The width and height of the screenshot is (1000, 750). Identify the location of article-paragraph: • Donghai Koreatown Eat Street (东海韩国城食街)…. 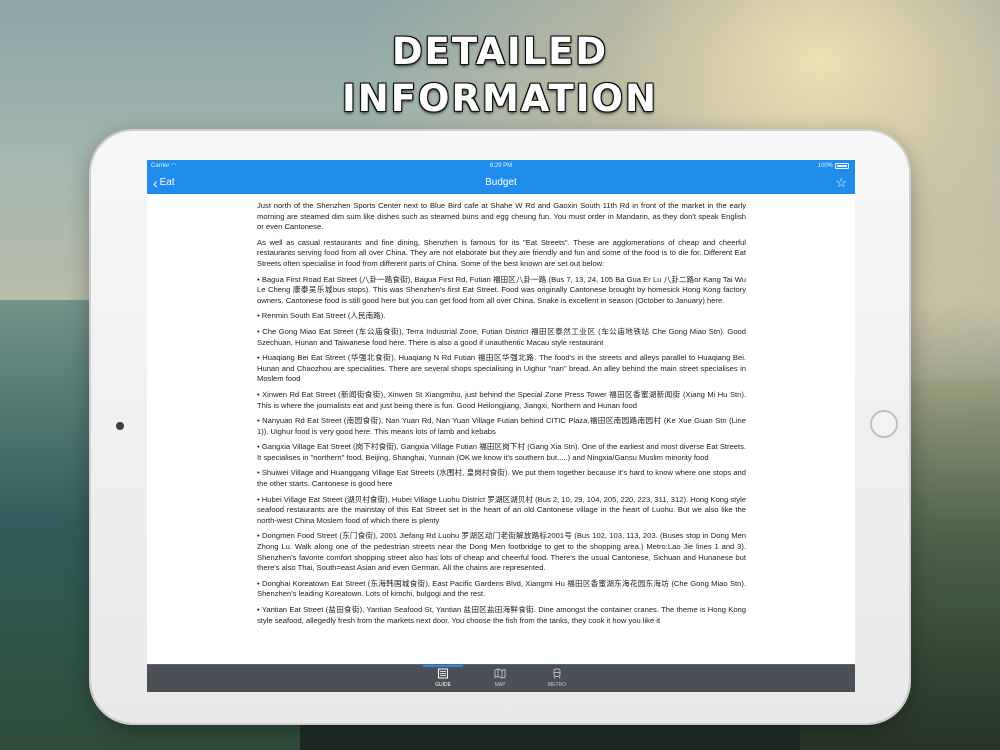
(501, 588).